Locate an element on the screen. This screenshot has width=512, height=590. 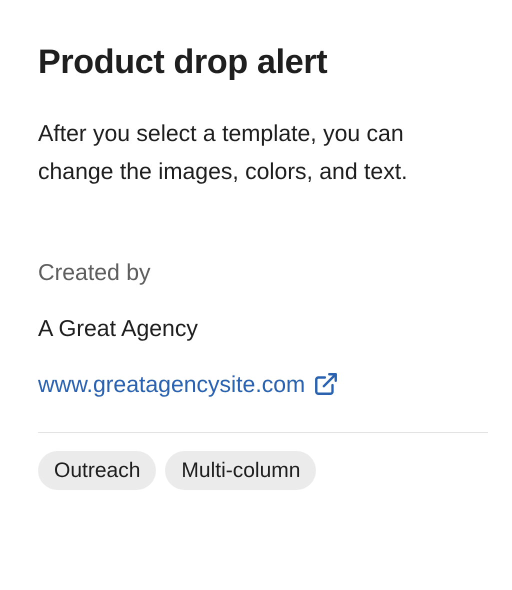
creator-name: A Great Agency is located at coordinates (118, 328).